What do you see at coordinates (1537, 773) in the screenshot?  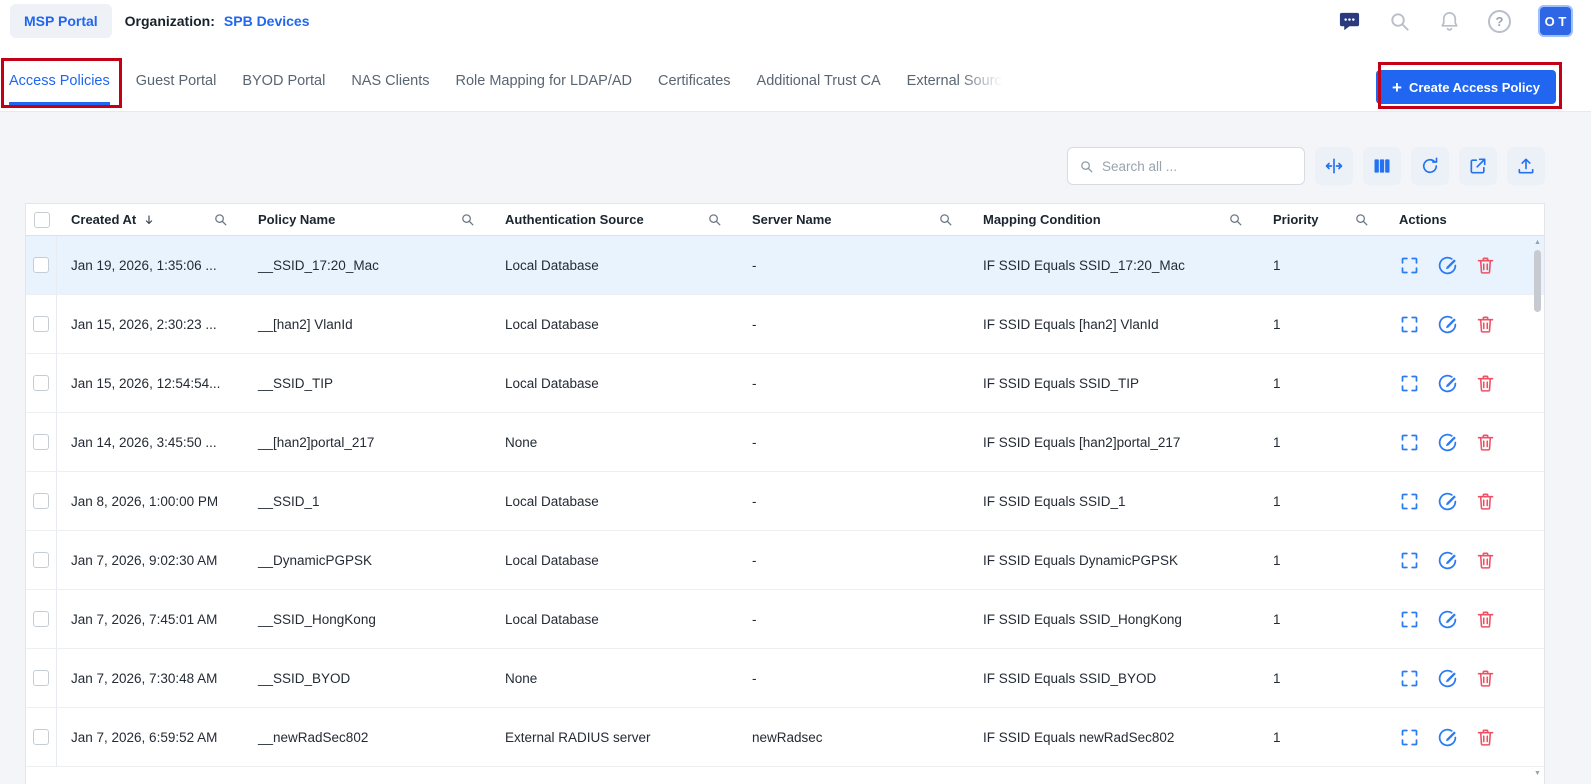 I see `scroll-down-icon: ▼` at bounding box center [1537, 773].